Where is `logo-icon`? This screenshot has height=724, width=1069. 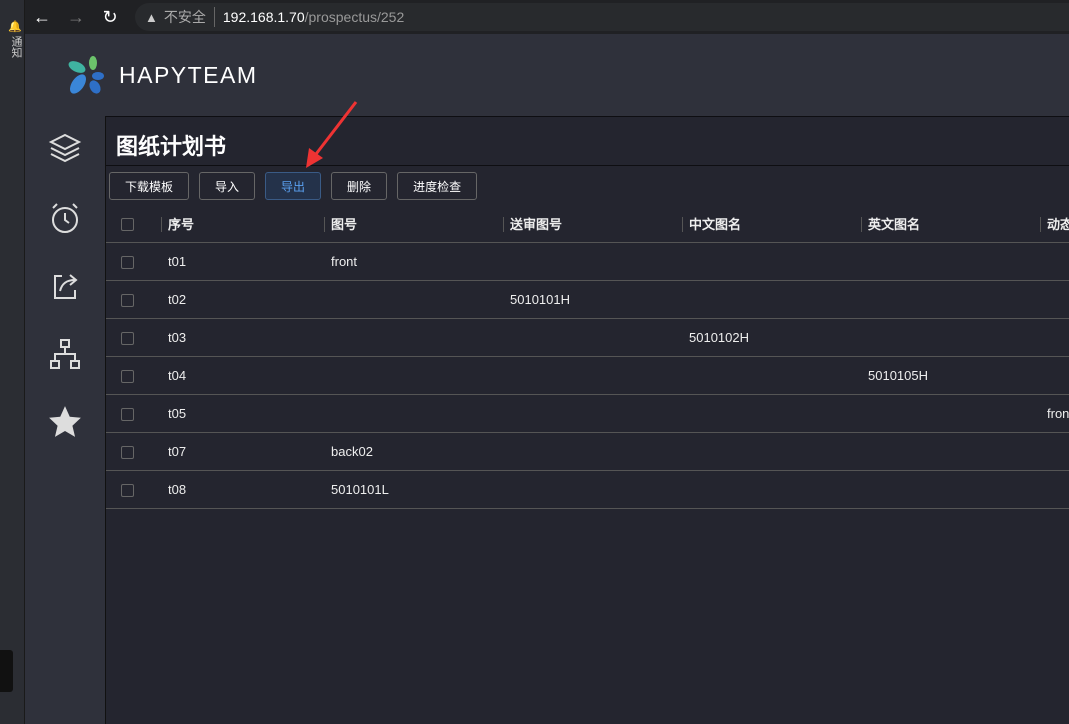 logo-icon is located at coordinates (86, 75).